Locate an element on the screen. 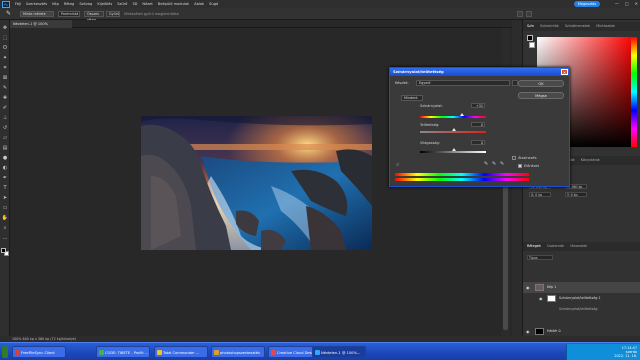 The image size is (640, 360). start-button is located at coordinates (5, 352).